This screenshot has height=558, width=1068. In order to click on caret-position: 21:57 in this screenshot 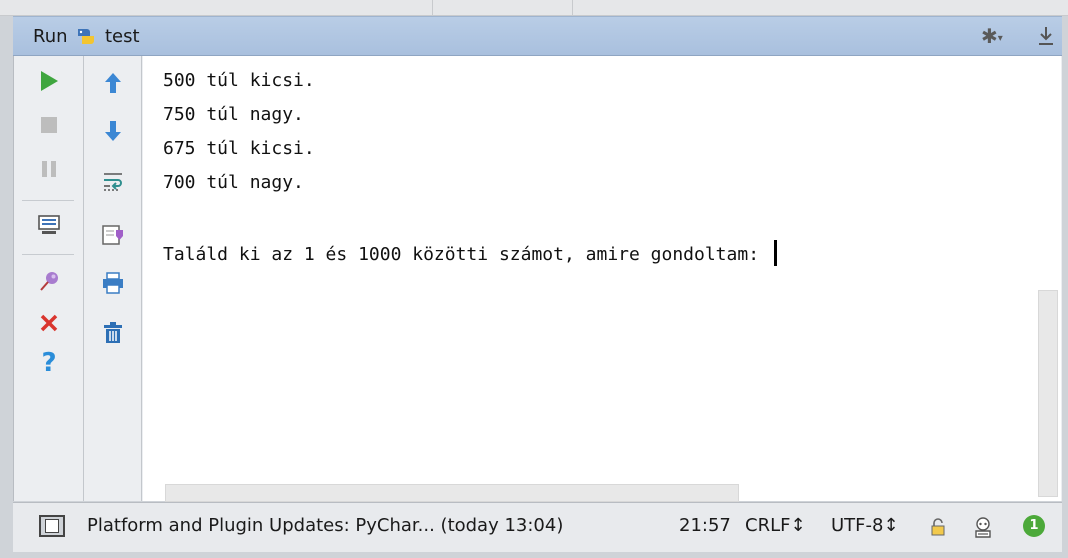, I will do `click(705, 525)`.